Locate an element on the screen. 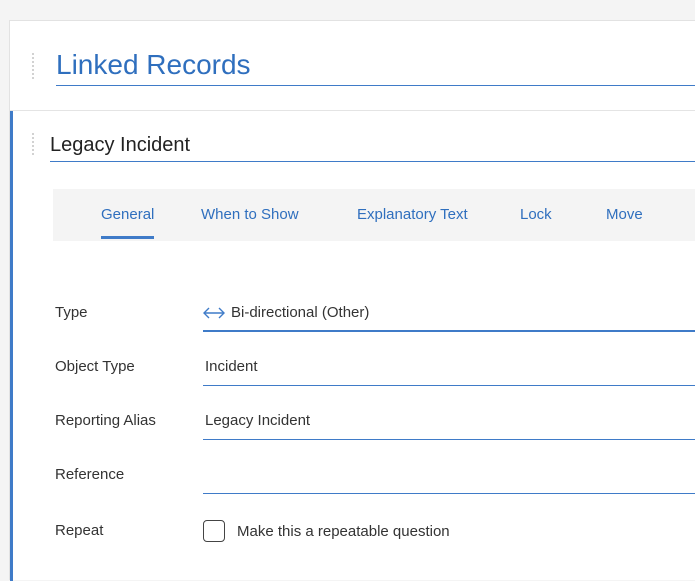 The height and width of the screenshot is (581, 695). tab-lock: Lock is located at coordinates (536, 215).